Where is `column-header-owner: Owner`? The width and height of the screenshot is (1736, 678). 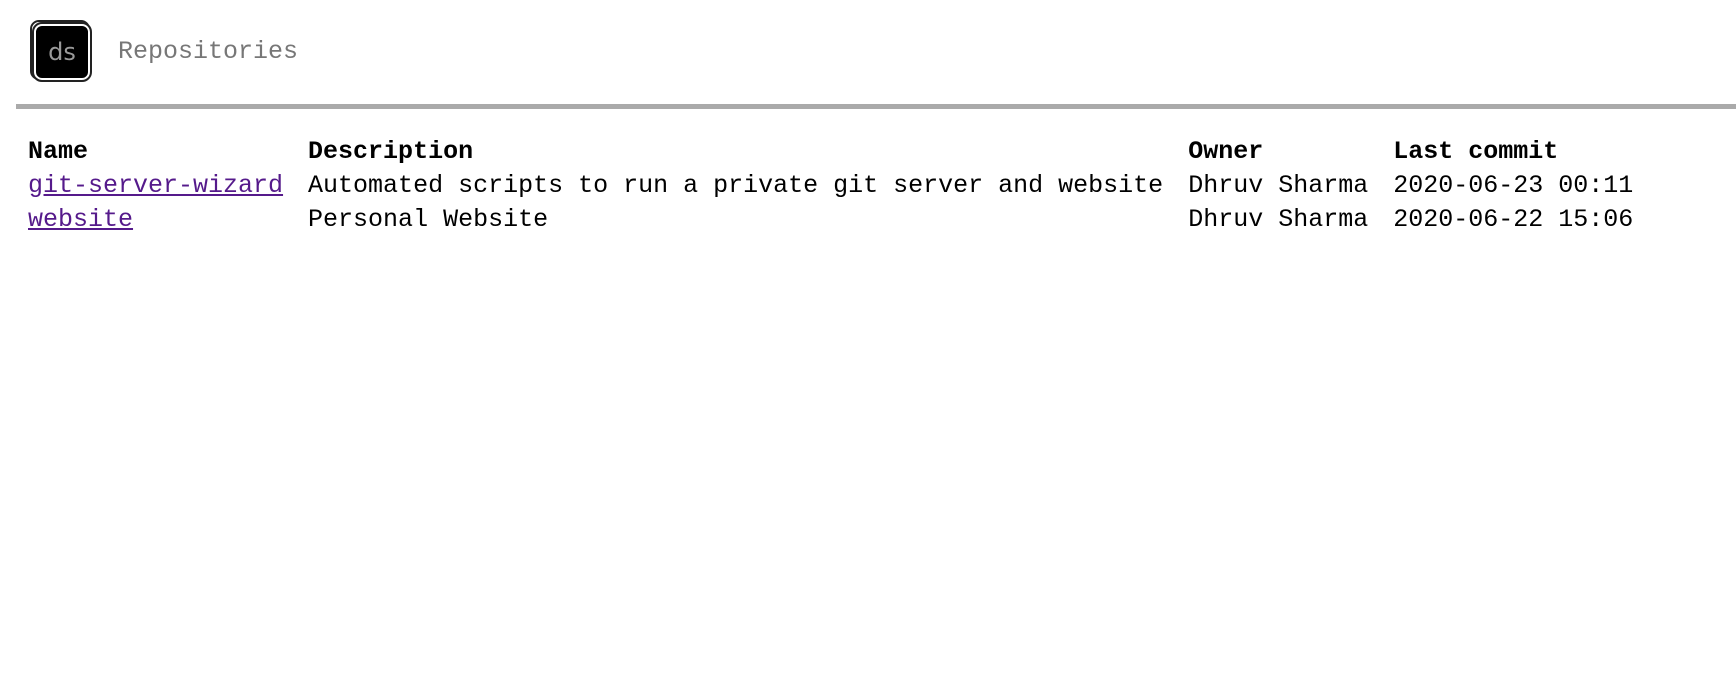
column-header-owner: Owner is located at coordinates (1226, 151).